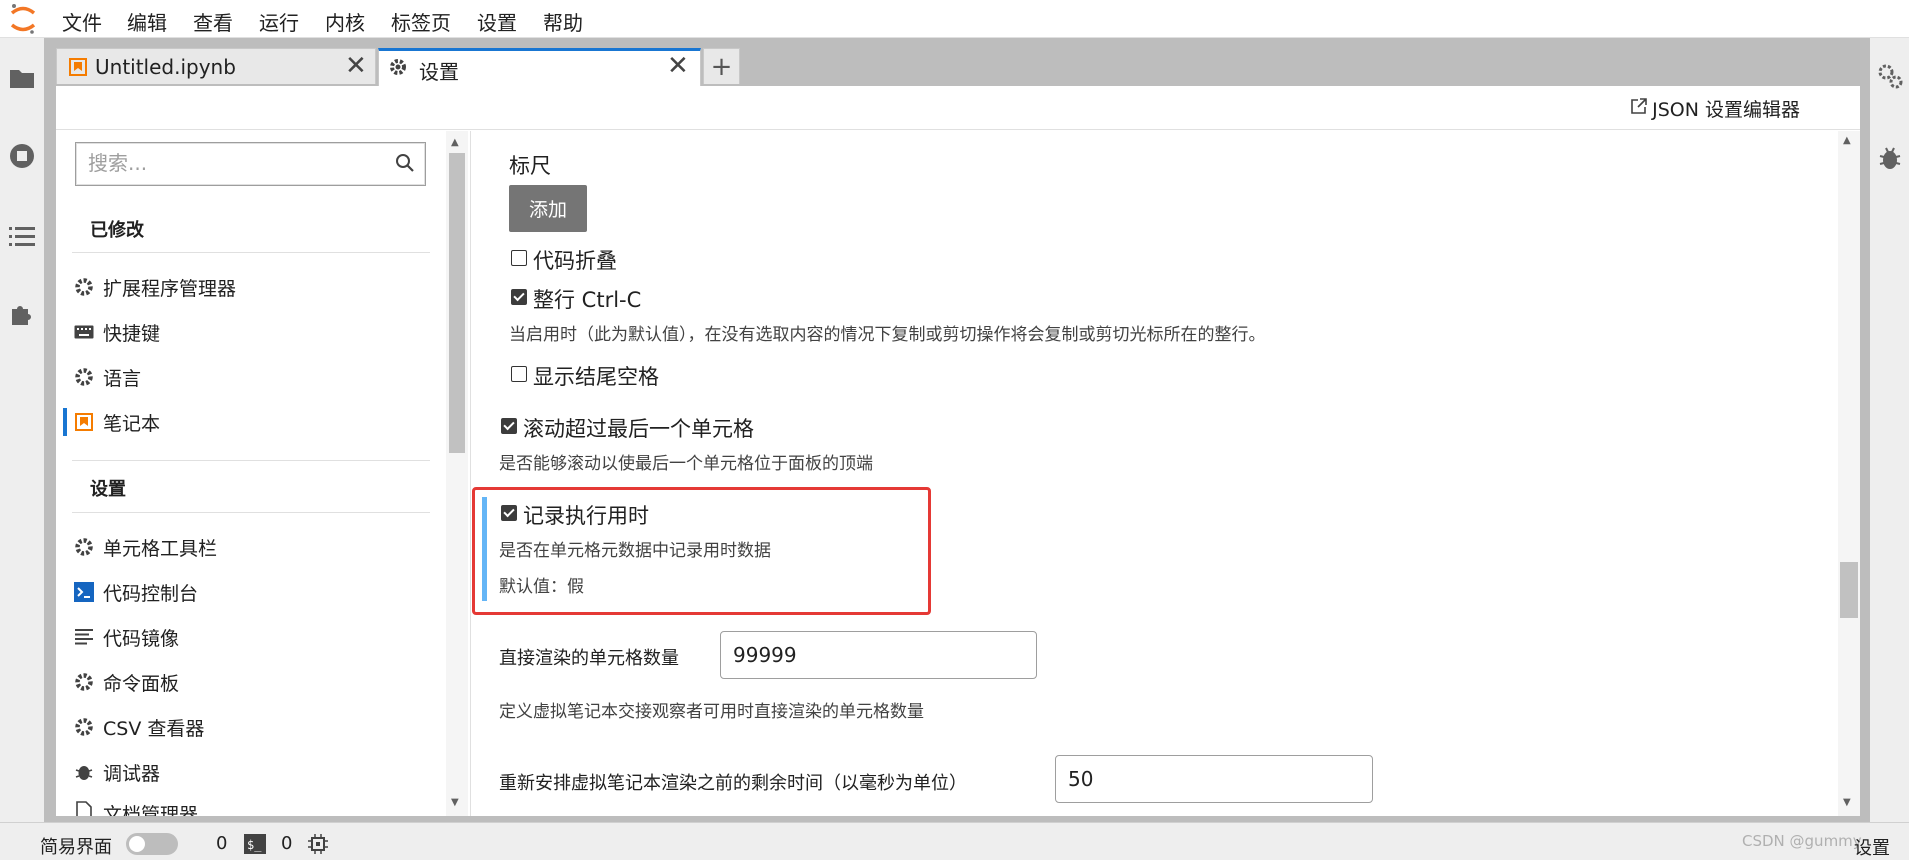 The width and height of the screenshot is (1909, 860). I want to click on watermark-text: CSDN @gummy, so click(1802, 841).